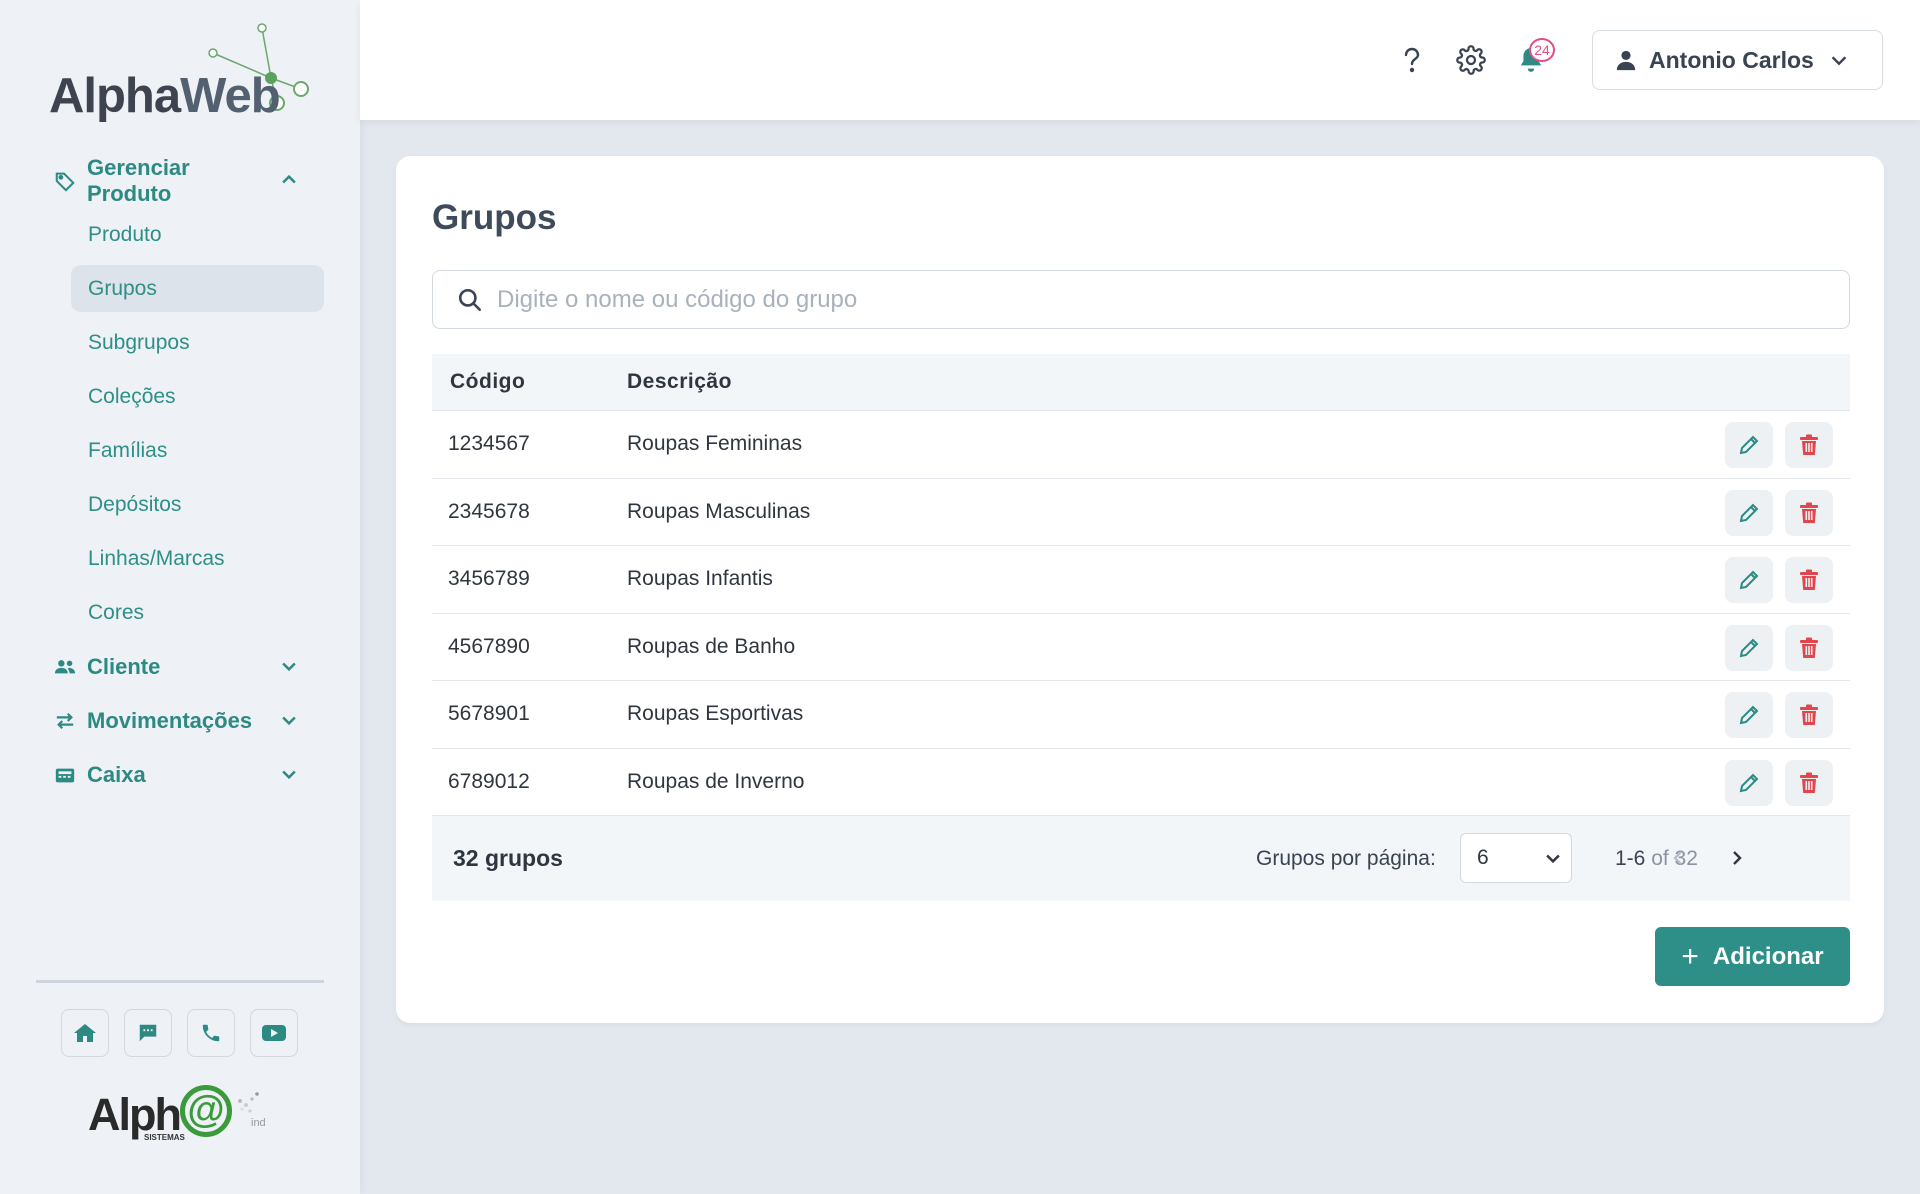 The image size is (1920, 1194). I want to click on home-icon, so click(85, 1033).